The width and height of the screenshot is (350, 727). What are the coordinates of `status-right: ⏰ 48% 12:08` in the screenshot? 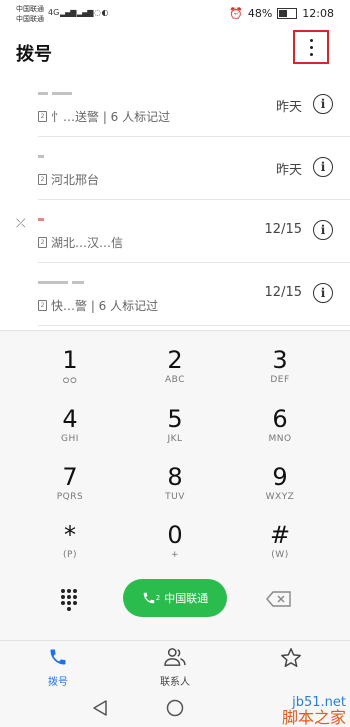 It's located at (281, 13).